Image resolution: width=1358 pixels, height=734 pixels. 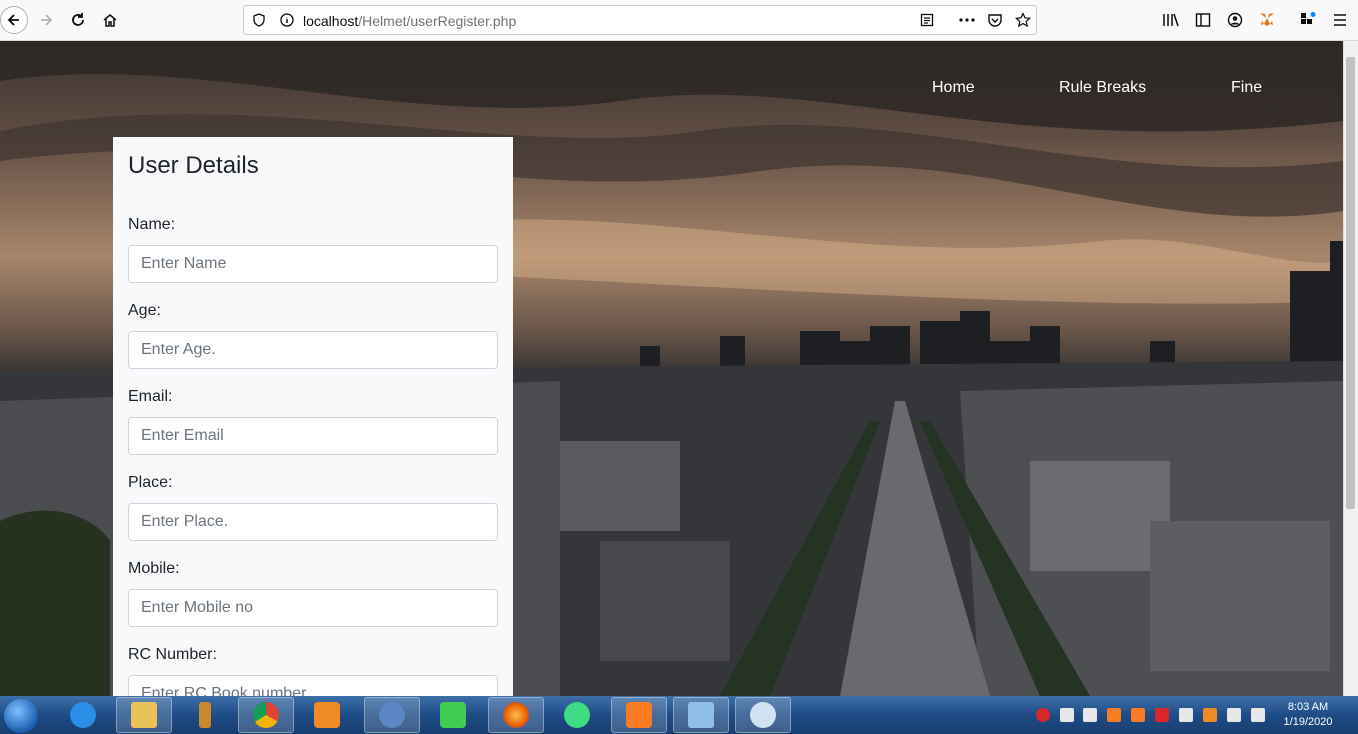 I want to click on taskbar-qgis-app, so click(x=392, y=715).